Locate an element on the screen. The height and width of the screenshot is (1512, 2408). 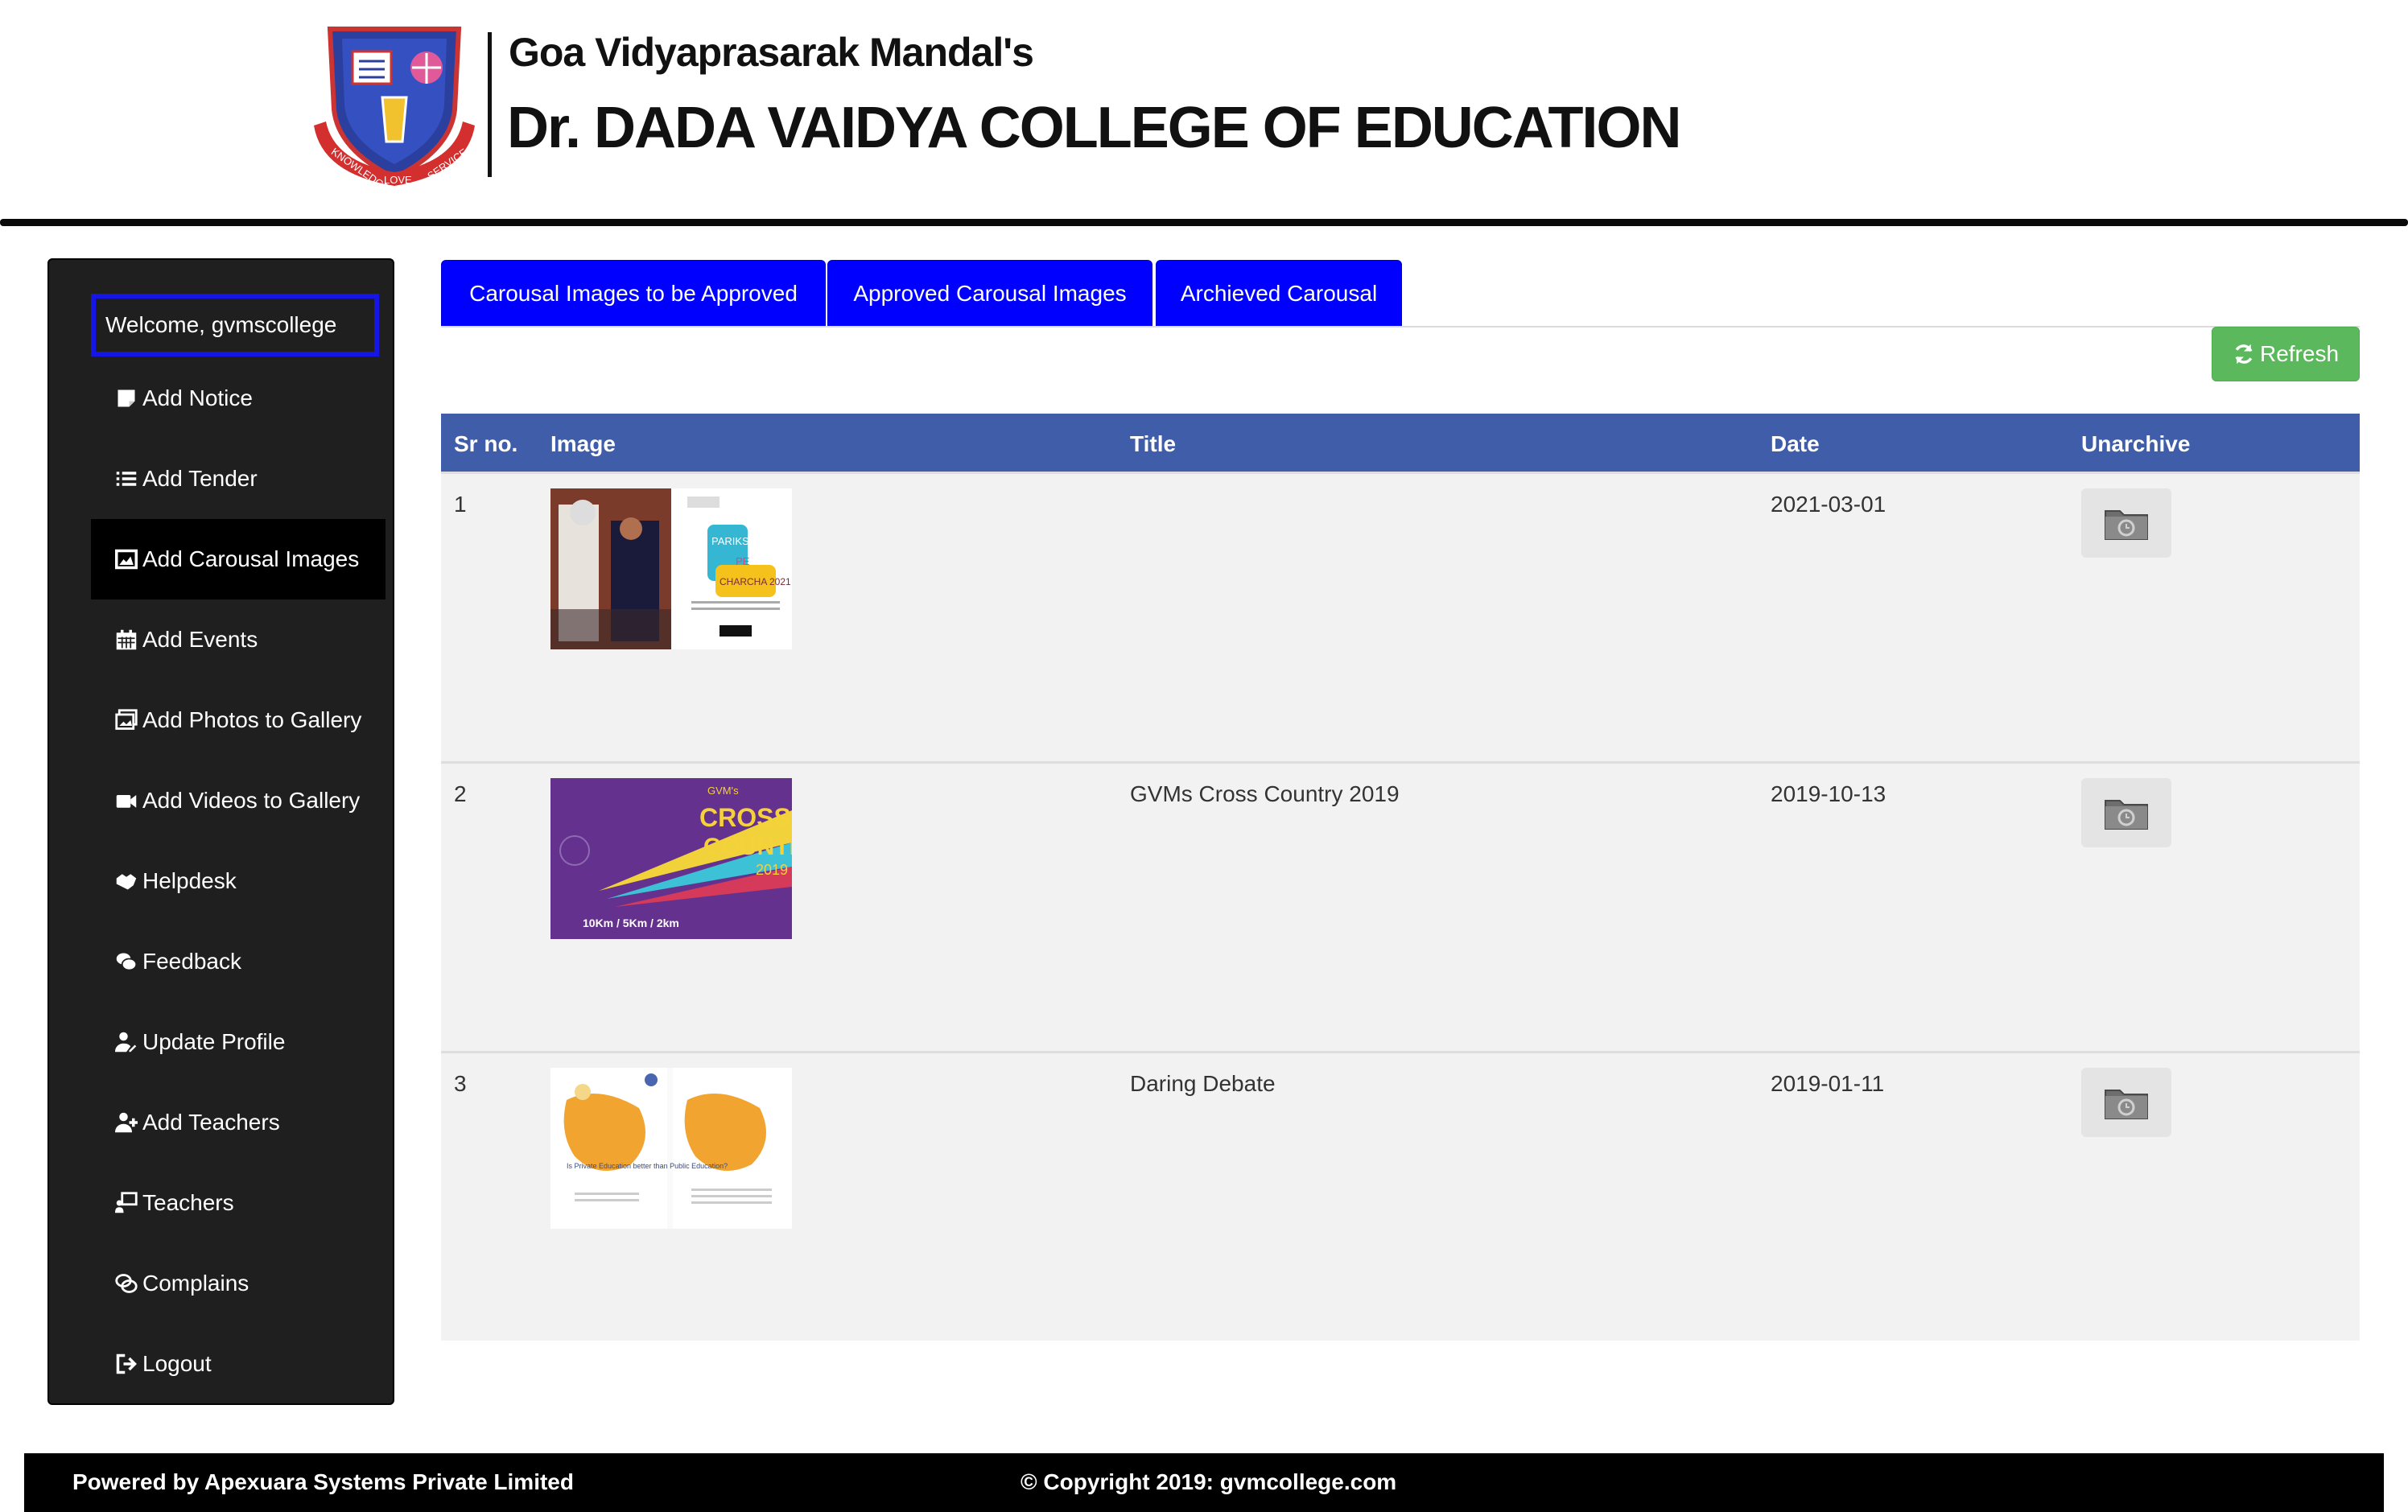
sidebar-item-complains: Complains is located at coordinates (238, 1283).